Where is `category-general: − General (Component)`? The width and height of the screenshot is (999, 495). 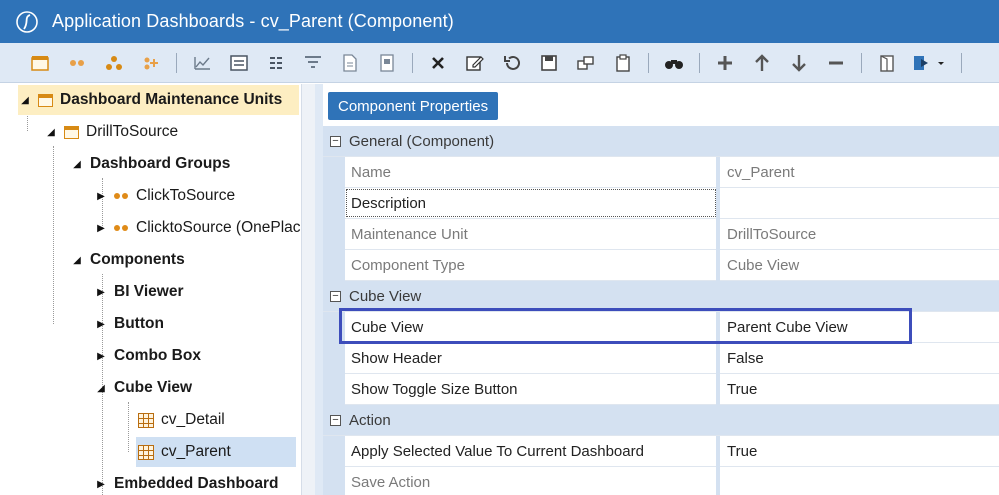
category-general: − General (Component) is located at coordinates (661, 141).